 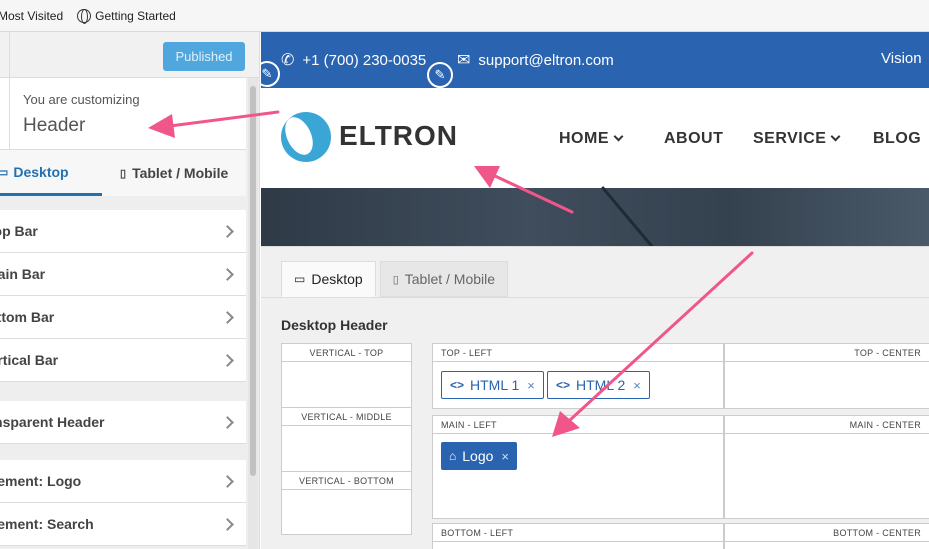 I want to click on sidebar-item-label: Vertical Bar, so click(x=29, y=360).